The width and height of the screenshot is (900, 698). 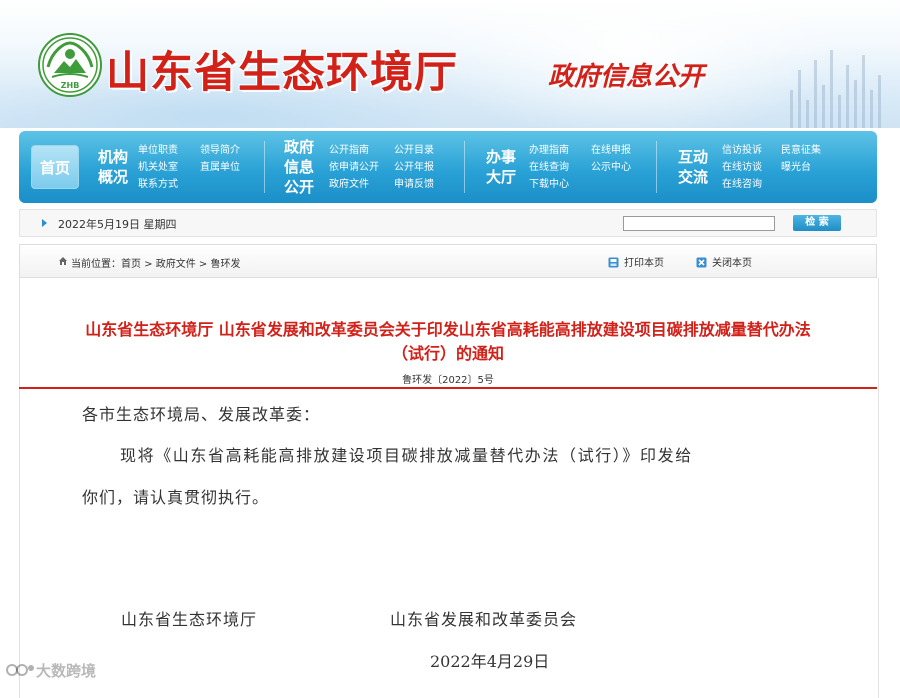 I want to click on current-date: 2022年5月19日 星期四, so click(x=117, y=224).